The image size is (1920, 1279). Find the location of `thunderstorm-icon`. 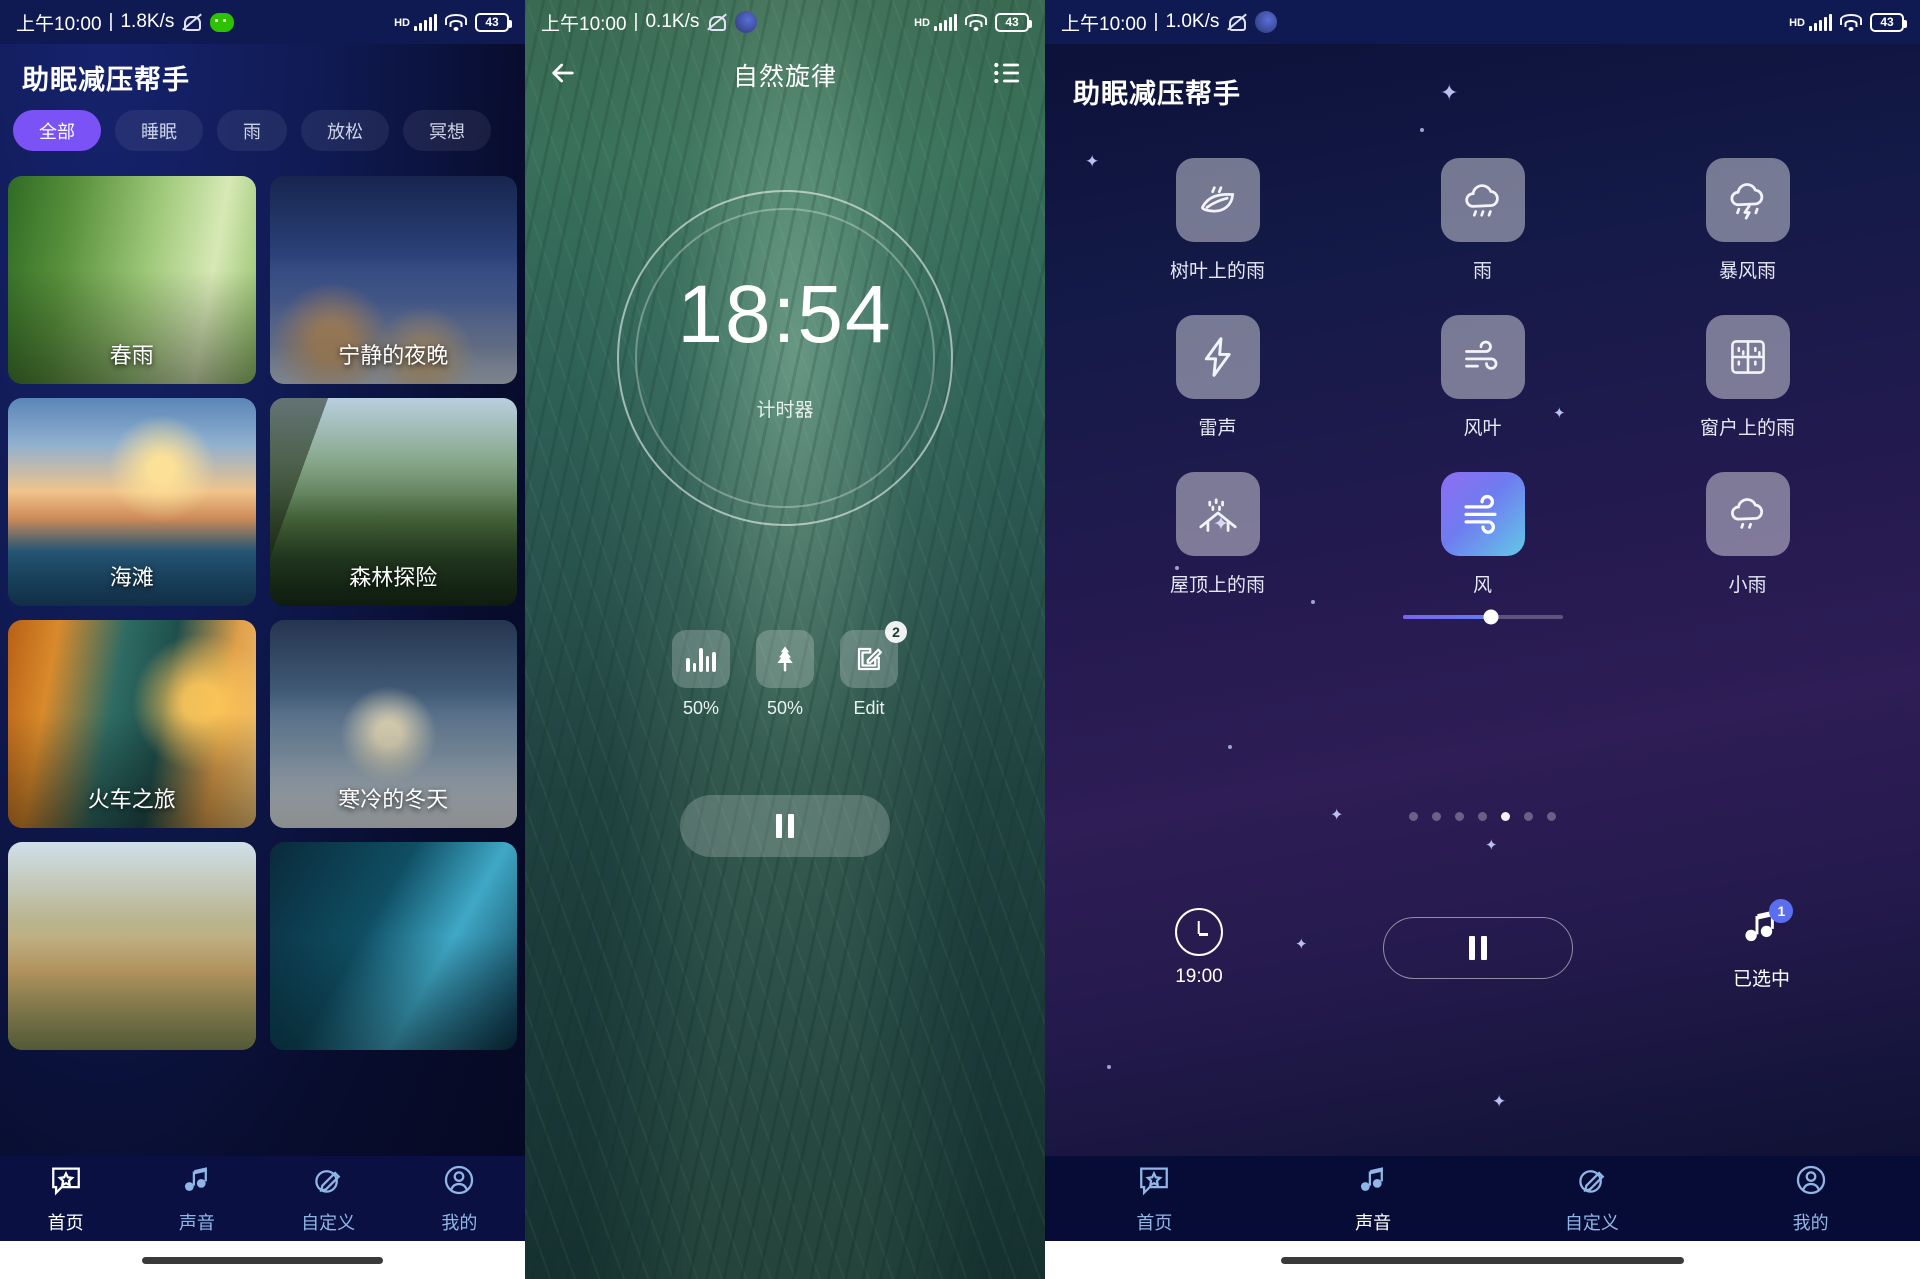

thunderstorm-icon is located at coordinates (1747, 200).